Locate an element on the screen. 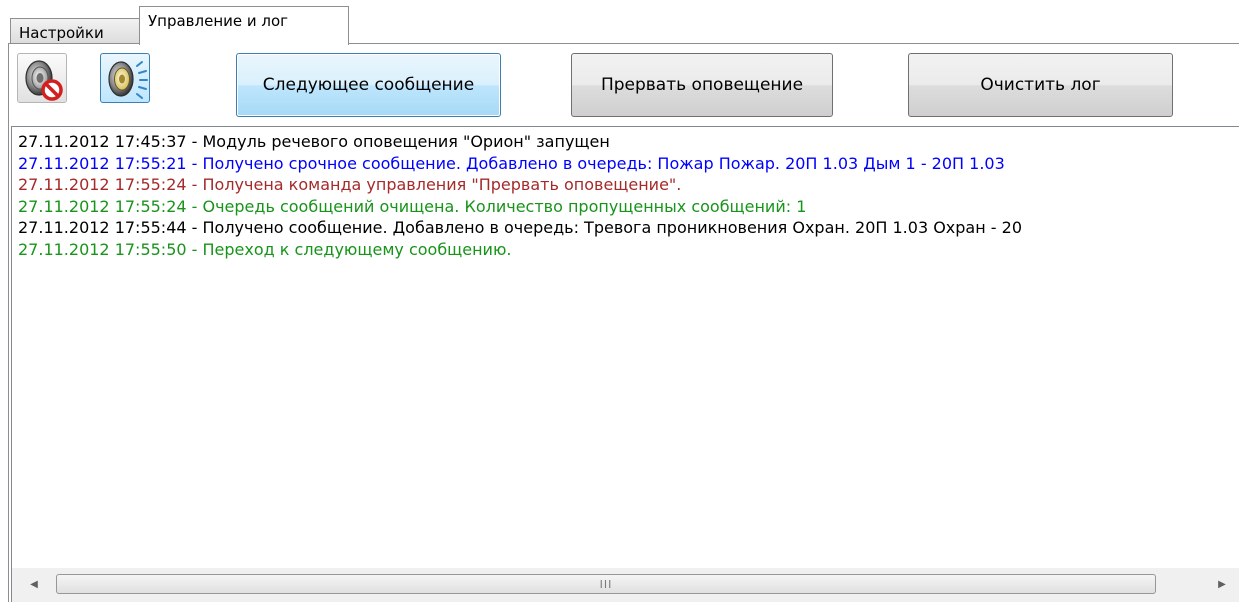 This screenshot has width=1239, height=602. tab-strip: Настройки Управление и лог is located at coordinates (619, 22).